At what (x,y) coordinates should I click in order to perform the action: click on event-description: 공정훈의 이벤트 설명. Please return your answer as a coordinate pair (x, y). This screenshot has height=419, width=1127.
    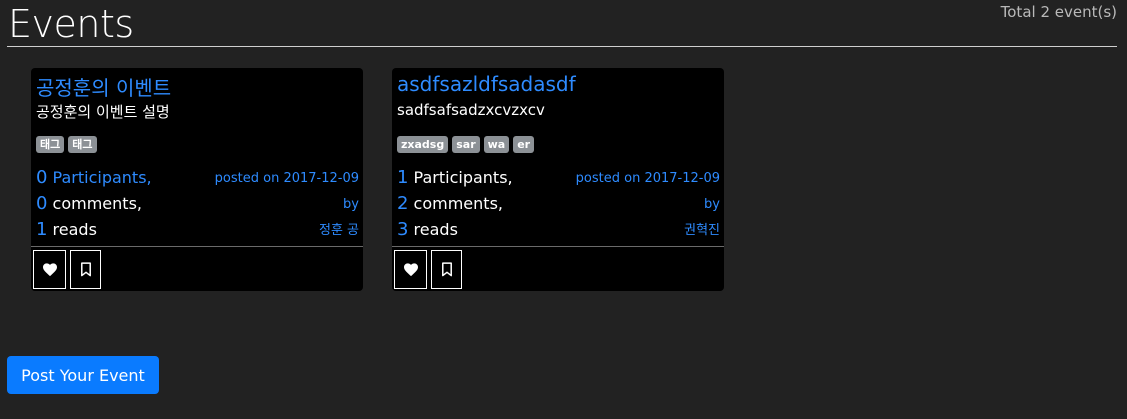
    Looking at the image, I should click on (103, 112).